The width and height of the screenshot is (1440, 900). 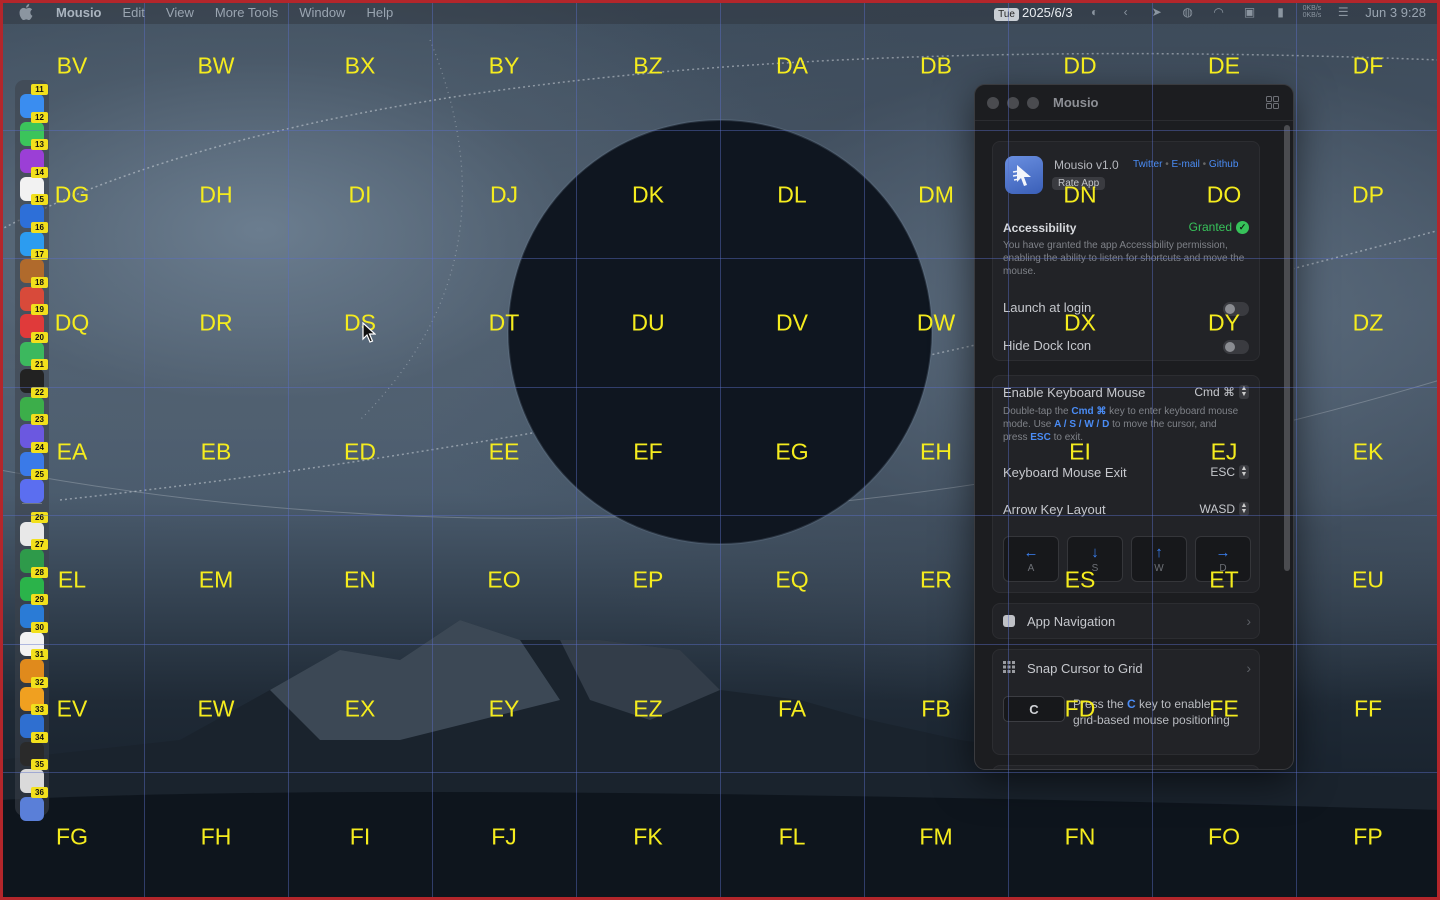 I want to click on key-up: ↑ W, so click(x=1159, y=559).